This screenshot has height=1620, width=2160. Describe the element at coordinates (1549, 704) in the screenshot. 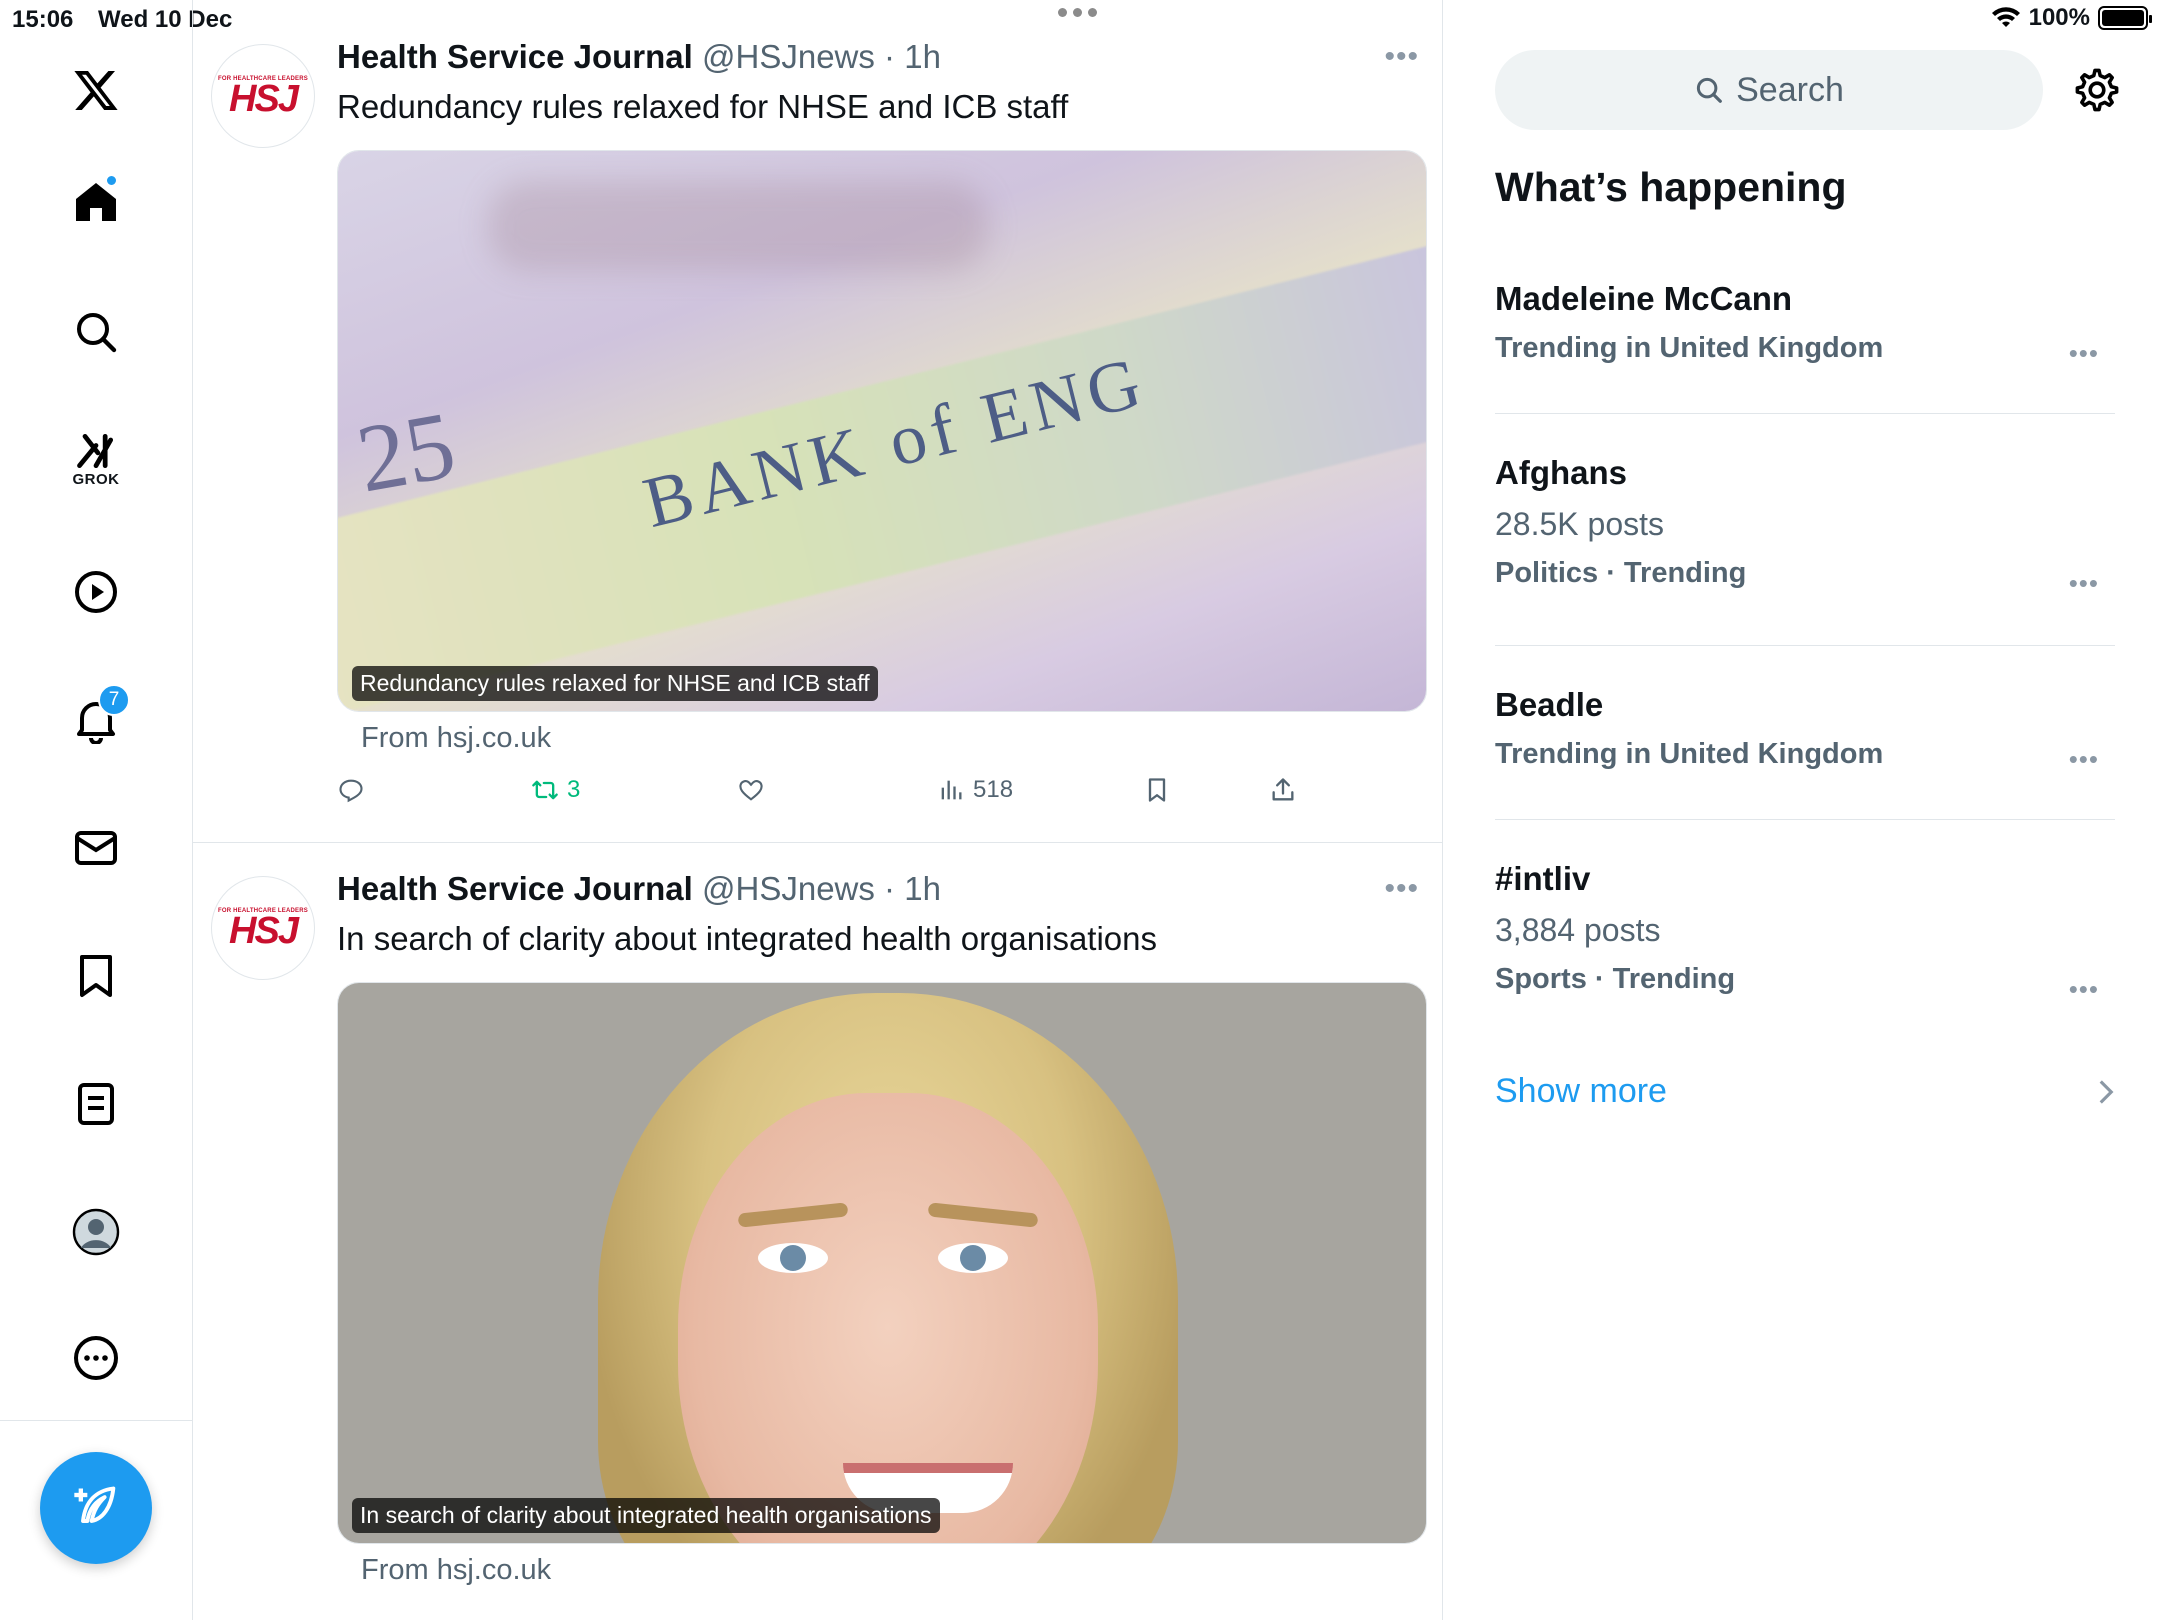

I see `trend-name: Beadle` at that location.